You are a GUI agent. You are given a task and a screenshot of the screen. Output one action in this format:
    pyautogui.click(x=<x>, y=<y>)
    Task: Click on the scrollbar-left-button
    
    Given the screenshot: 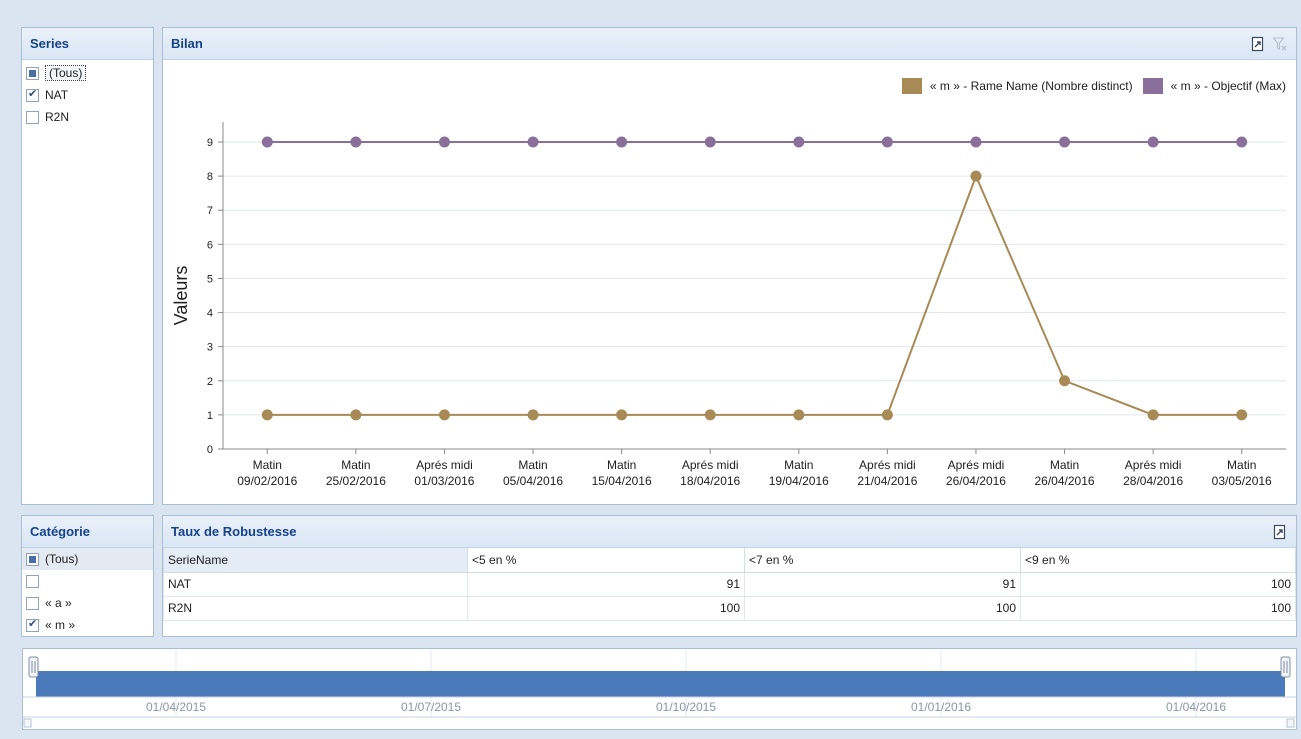 What is the action you would take?
    pyautogui.click(x=27, y=723)
    